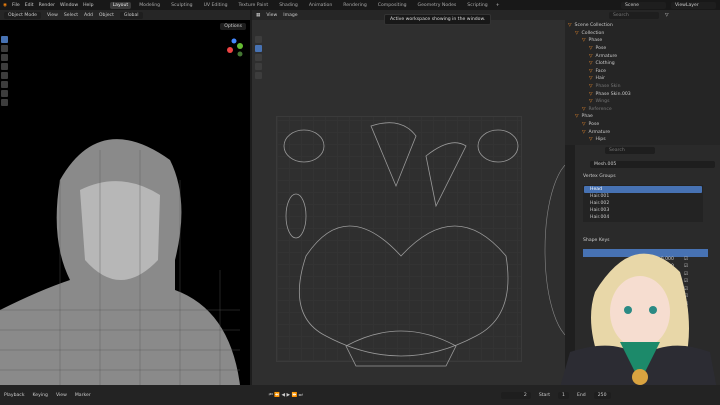 Image resolution: width=720 pixels, height=405 pixels. What do you see at coordinates (216, 5) in the screenshot?
I see `tab-uv-editing: UV Editing` at bounding box center [216, 5].